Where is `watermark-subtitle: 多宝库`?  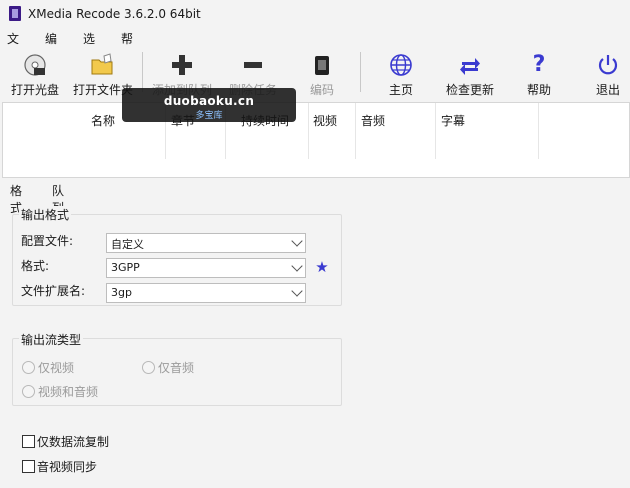
watermark-subtitle: 多宝库 is located at coordinates (209, 116).